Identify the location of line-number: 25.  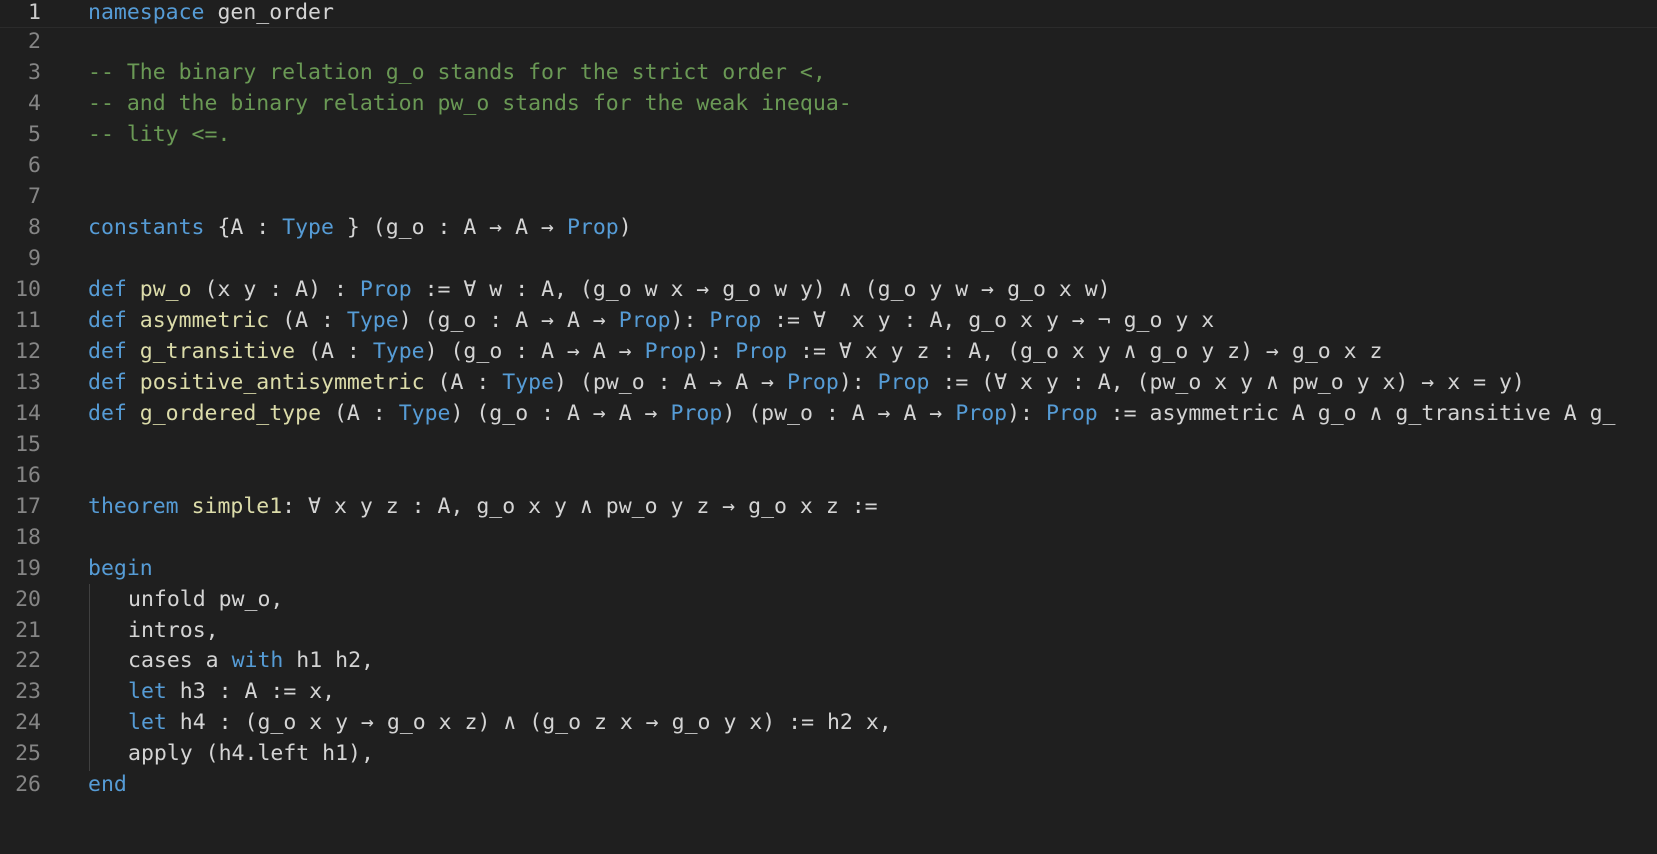
(28, 754).